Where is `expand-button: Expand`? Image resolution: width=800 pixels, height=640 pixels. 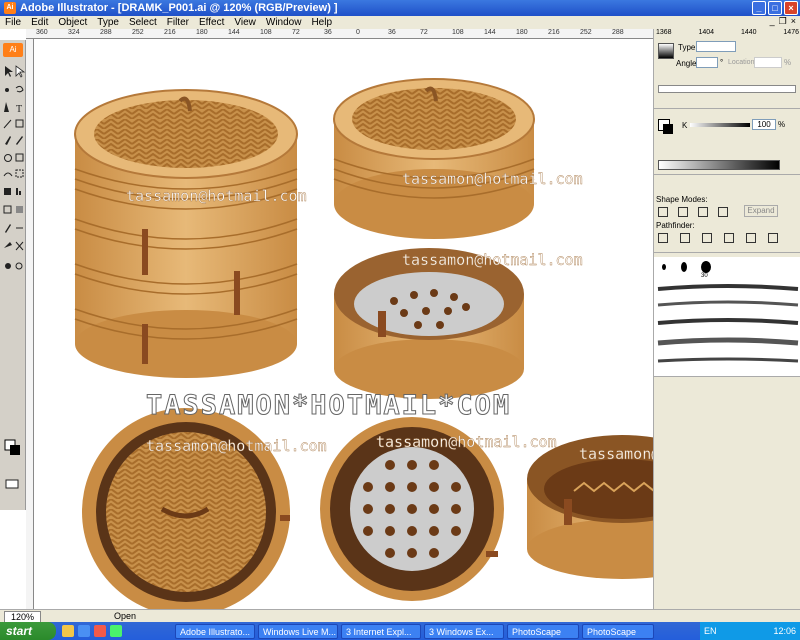 expand-button: Expand is located at coordinates (761, 211).